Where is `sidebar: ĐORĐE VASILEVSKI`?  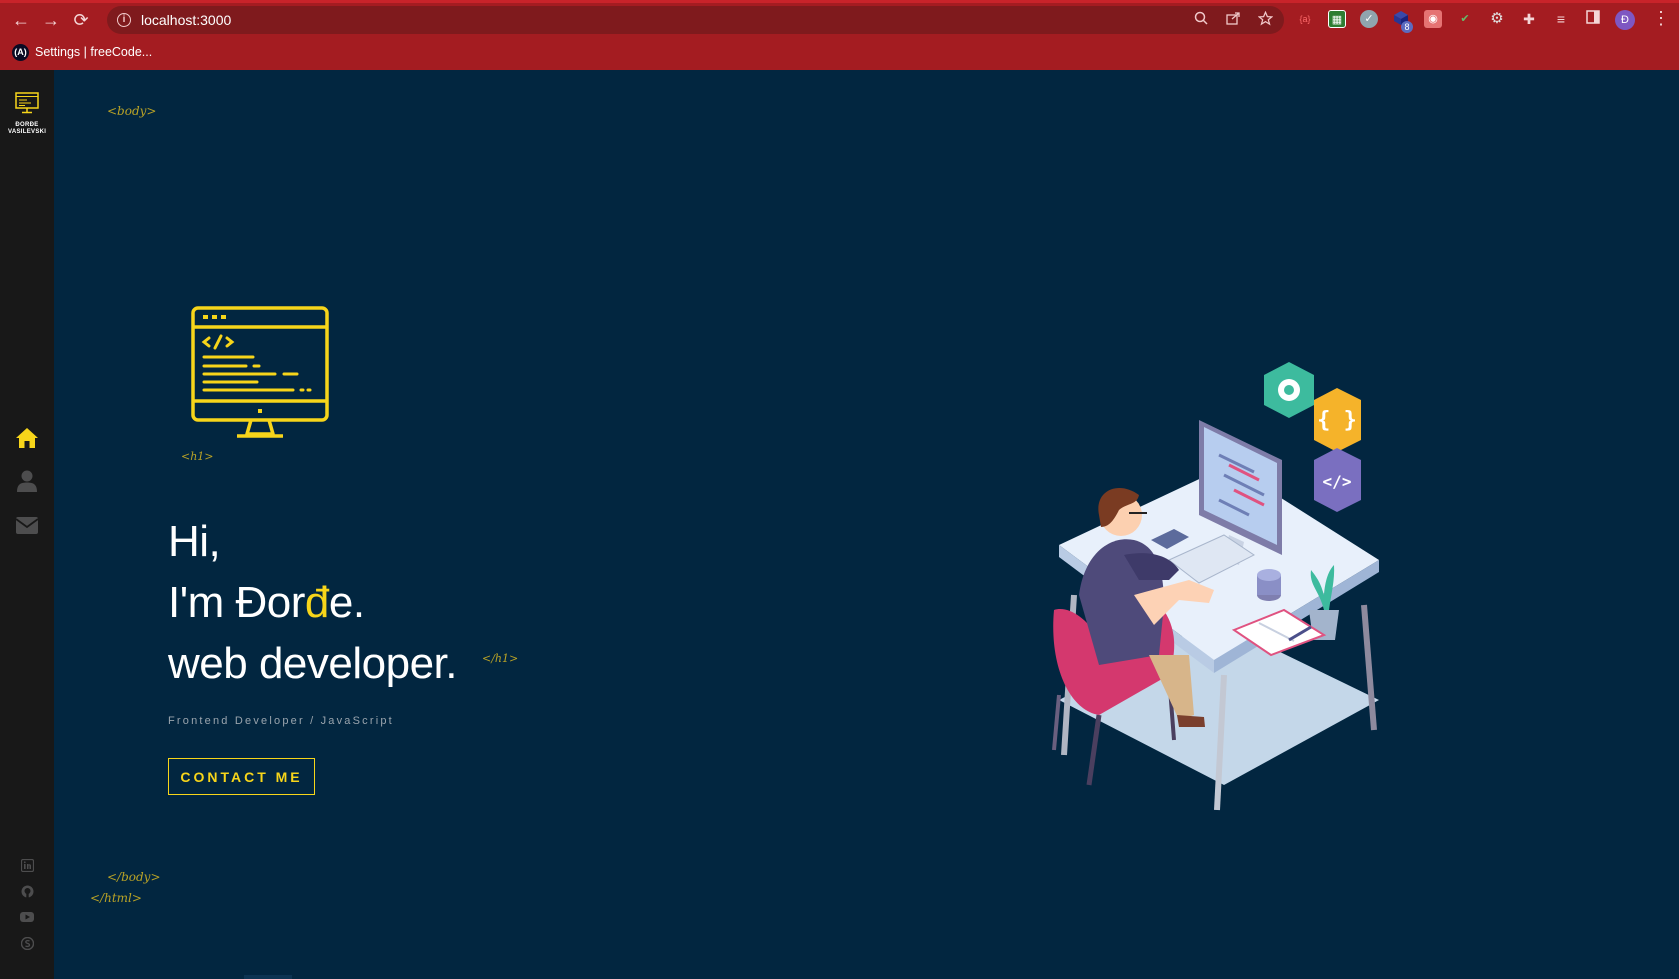 sidebar: ĐORĐE VASILEVSKI is located at coordinates (27, 524).